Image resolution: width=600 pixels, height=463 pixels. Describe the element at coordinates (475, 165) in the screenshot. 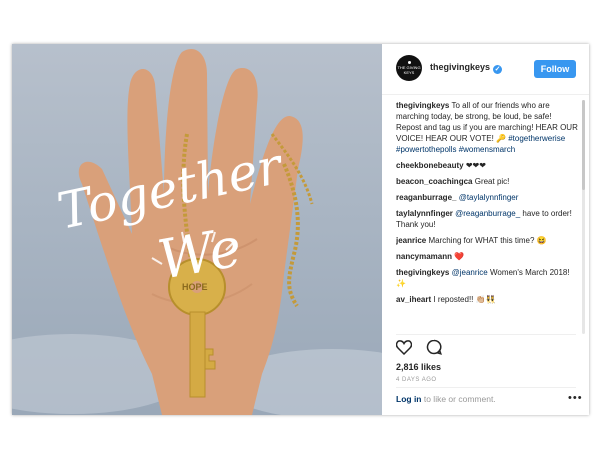

I see `comment-text: ❤❤❤` at that location.